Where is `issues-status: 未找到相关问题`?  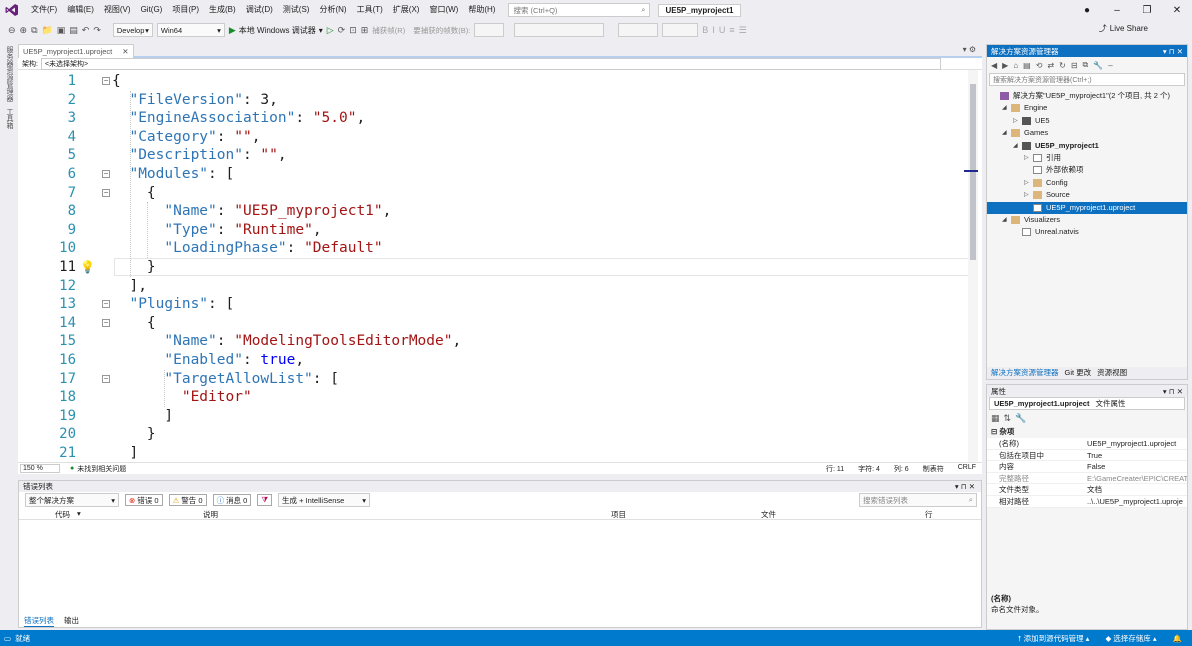
issues-status: 未找到相关问题 is located at coordinates (101, 469).